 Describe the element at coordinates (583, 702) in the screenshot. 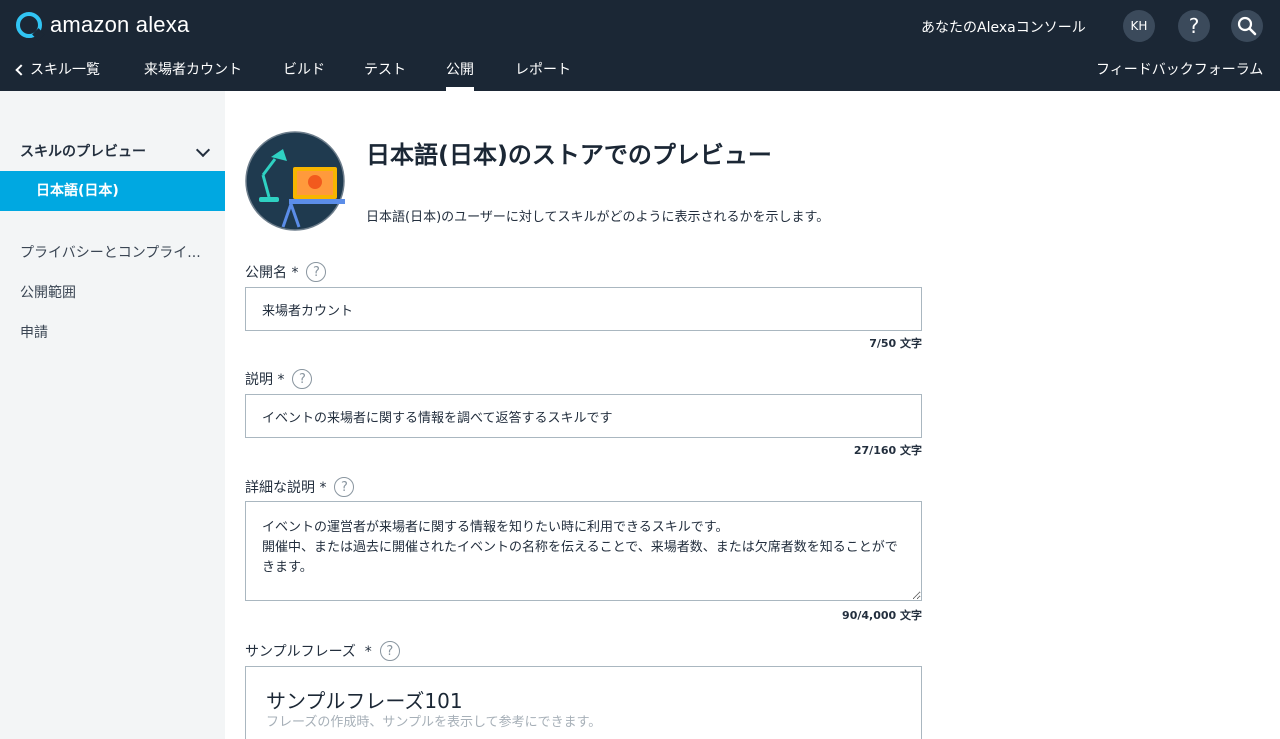

I see `sample-phrases-box: サンプルフレーズ101 フレーズの作成時、サンプルを表示して参考にできます。` at that location.